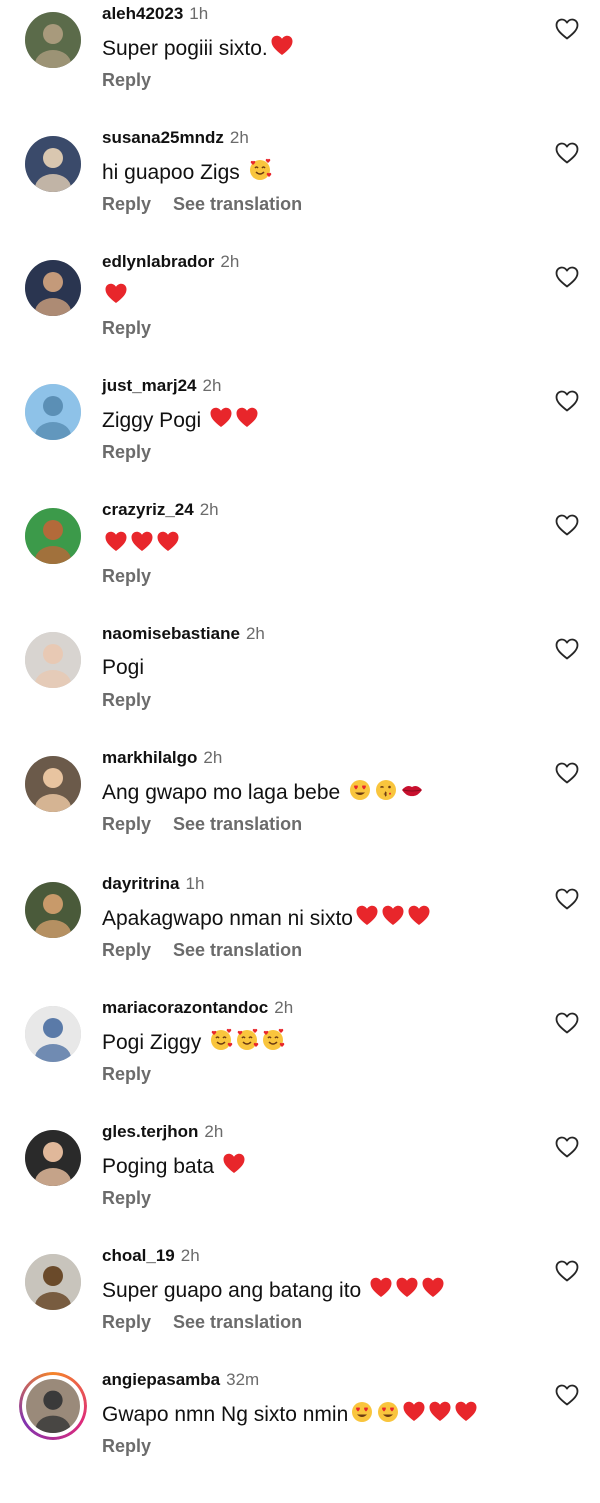 The height and width of the screenshot is (1503, 600). I want to click on username: crazyriz_24, so click(148, 509).